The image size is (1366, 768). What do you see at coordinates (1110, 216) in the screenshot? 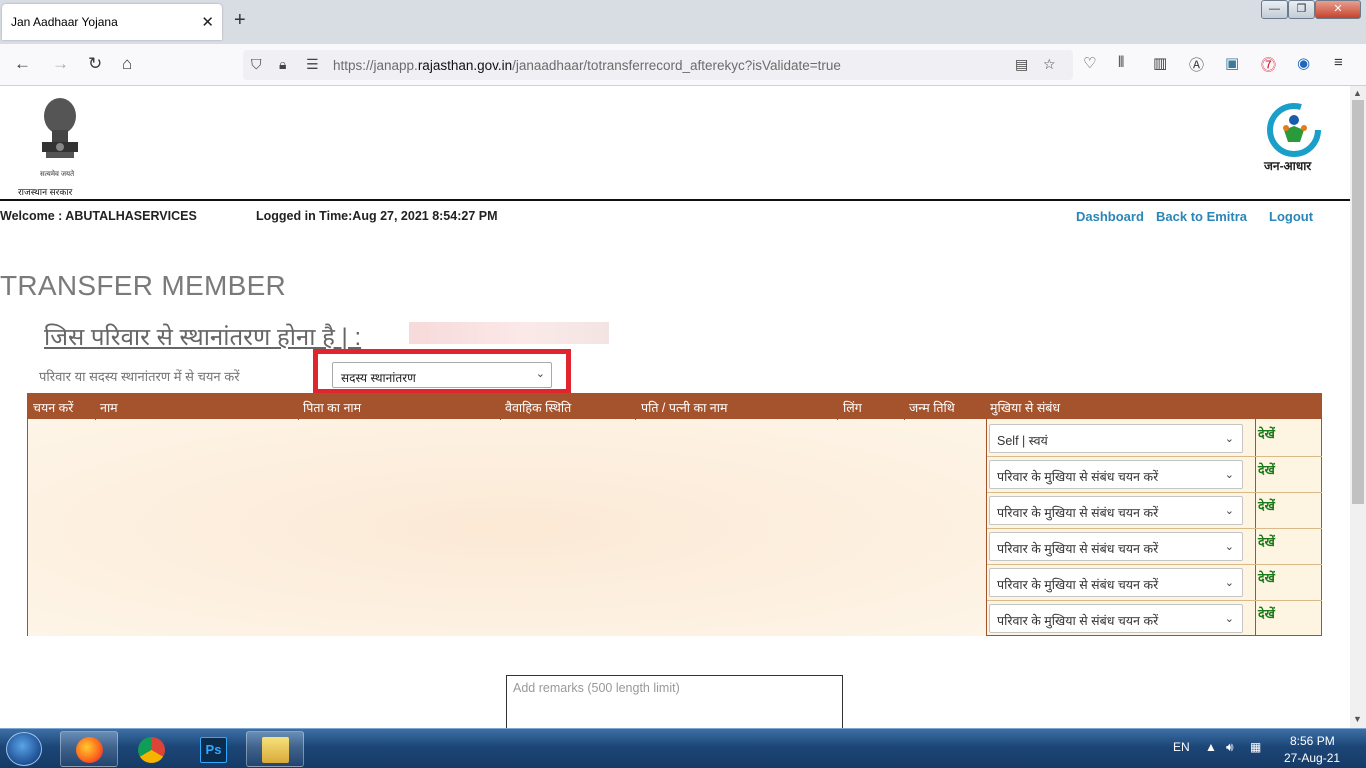
I see `dashboard-link: Dashboard` at bounding box center [1110, 216].